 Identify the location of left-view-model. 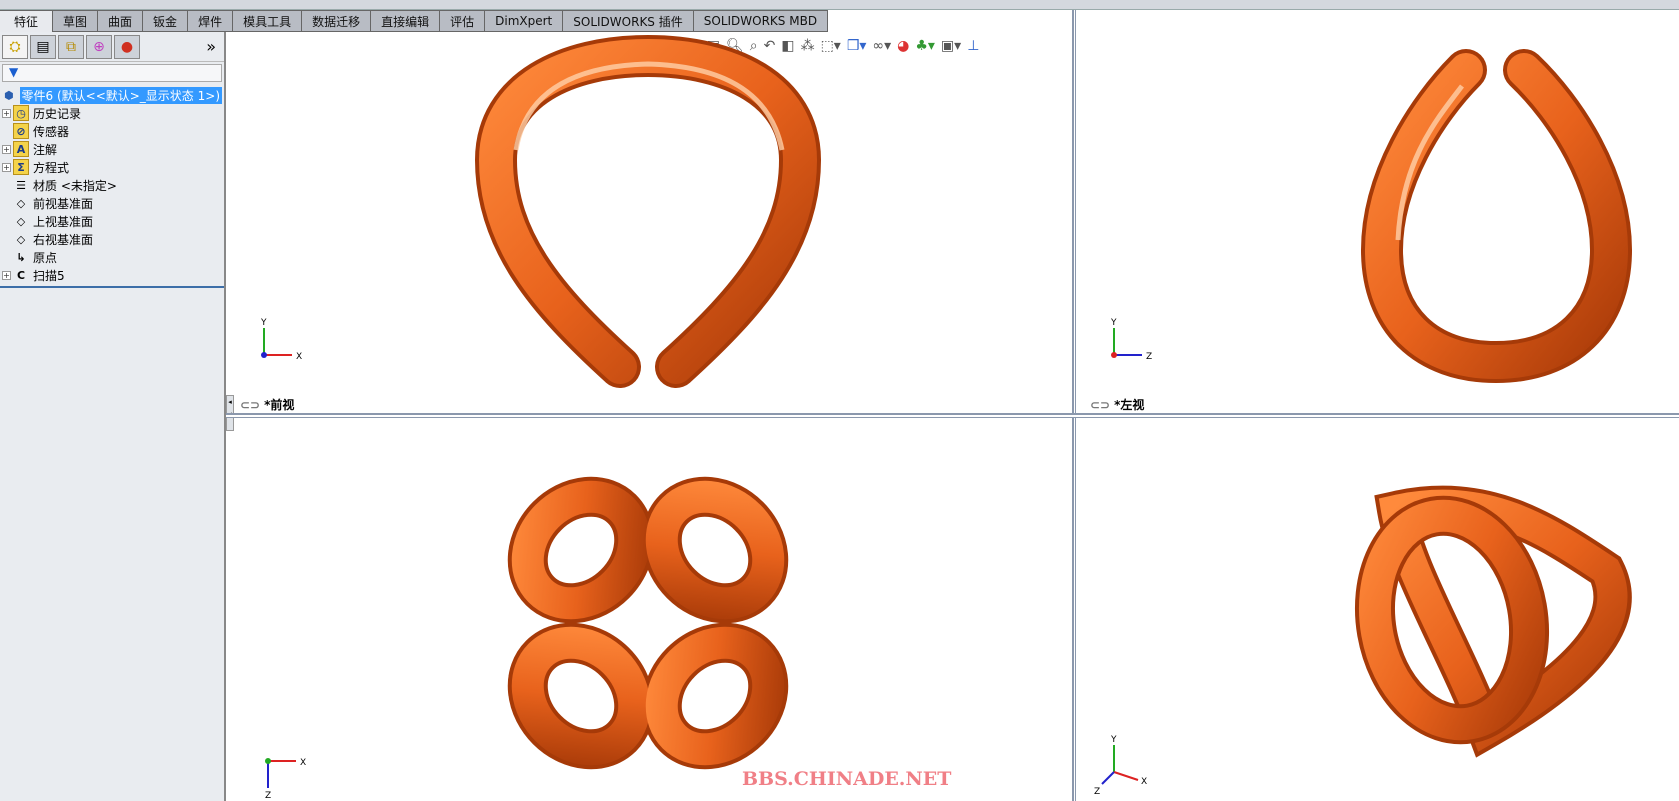
(1496, 216).